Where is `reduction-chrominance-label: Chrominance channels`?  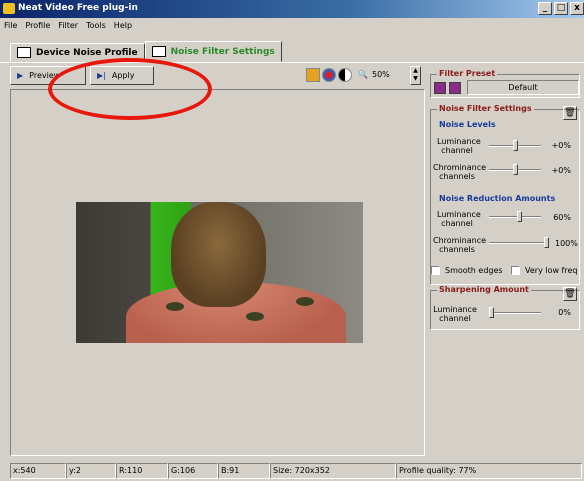
reduction-chrominance-label: Chrominance channels is located at coordinates (460, 245).